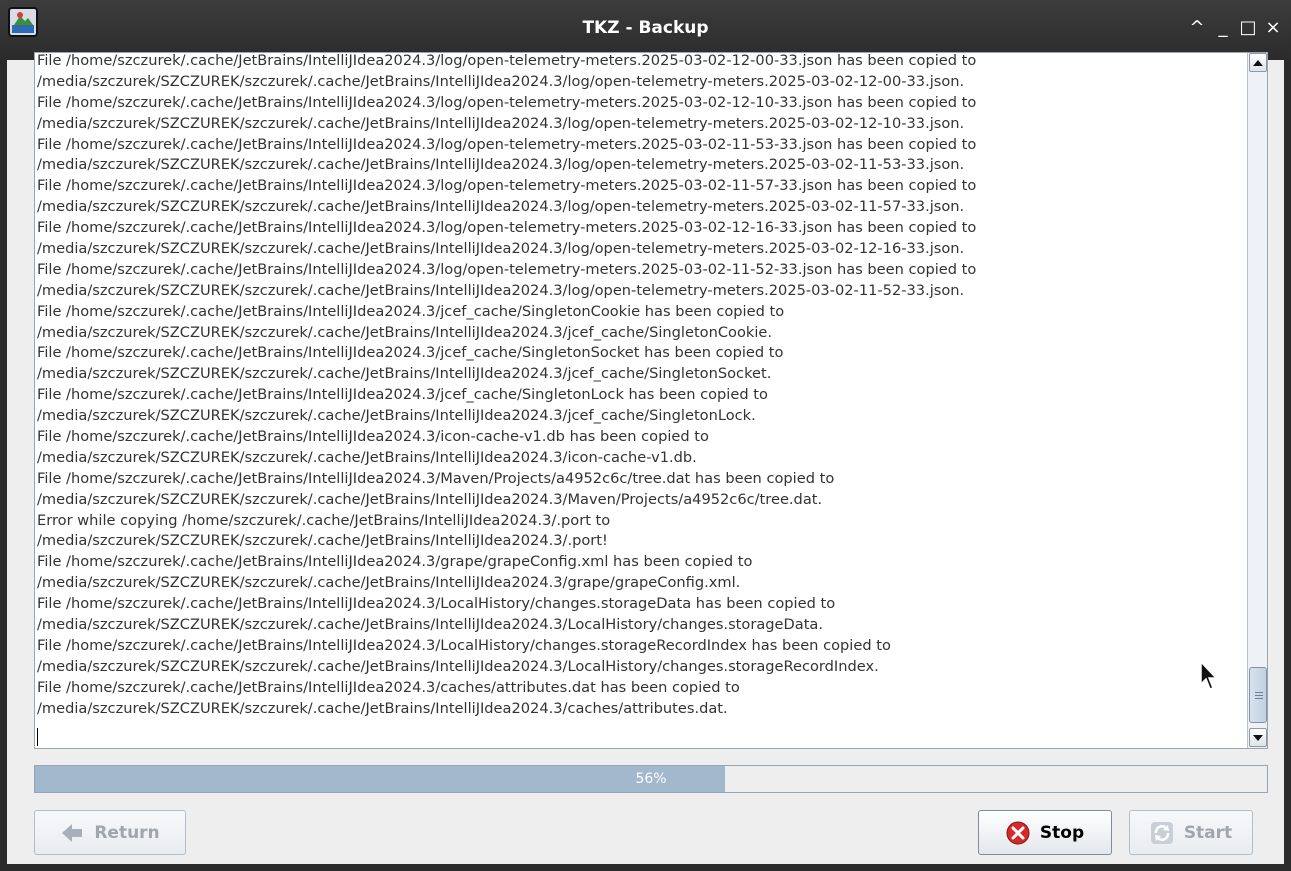 Image resolution: width=1291 pixels, height=871 pixels. Describe the element at coordinates (1209, 675) in the screenshot. I see `mouse-pointer-icon` at that location.